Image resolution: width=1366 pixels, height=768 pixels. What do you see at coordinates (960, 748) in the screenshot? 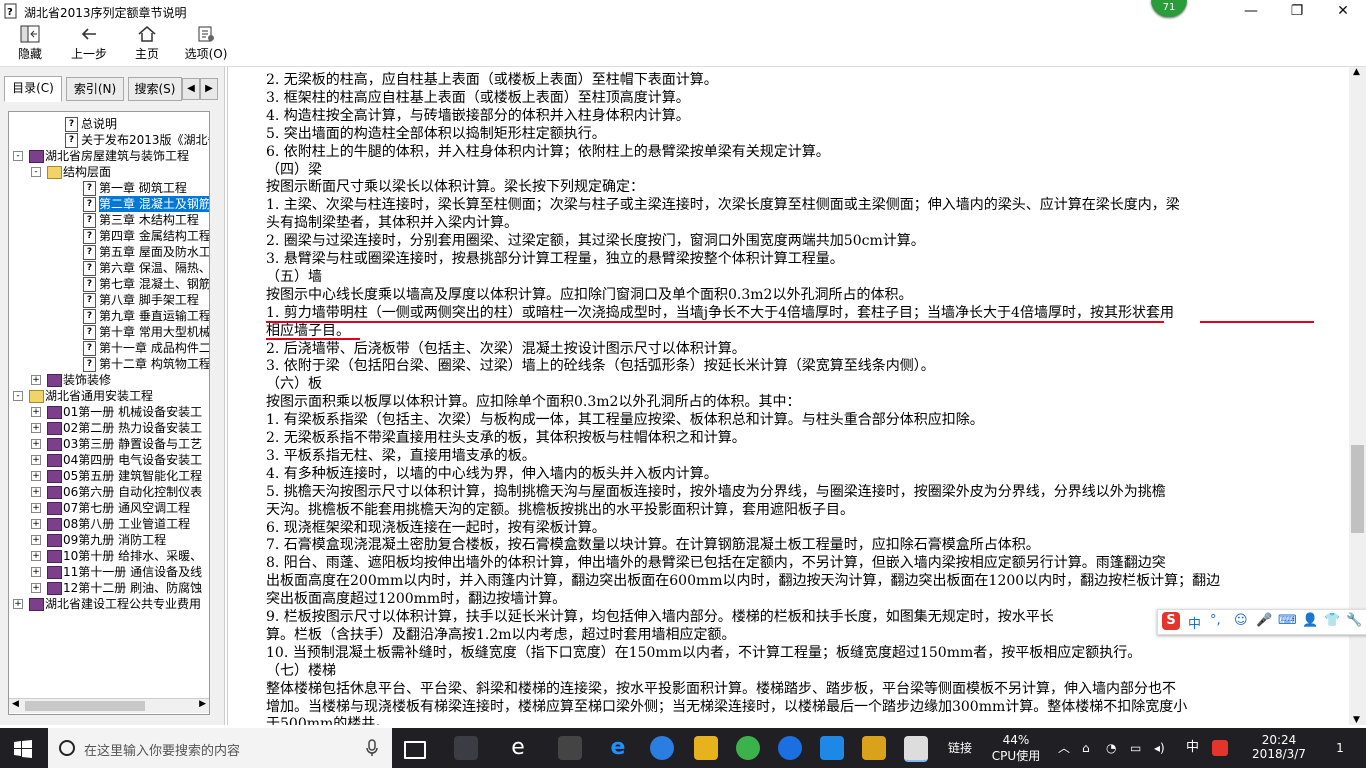
I see `link-toolbar: 链接` at bounding box center [960, 748].